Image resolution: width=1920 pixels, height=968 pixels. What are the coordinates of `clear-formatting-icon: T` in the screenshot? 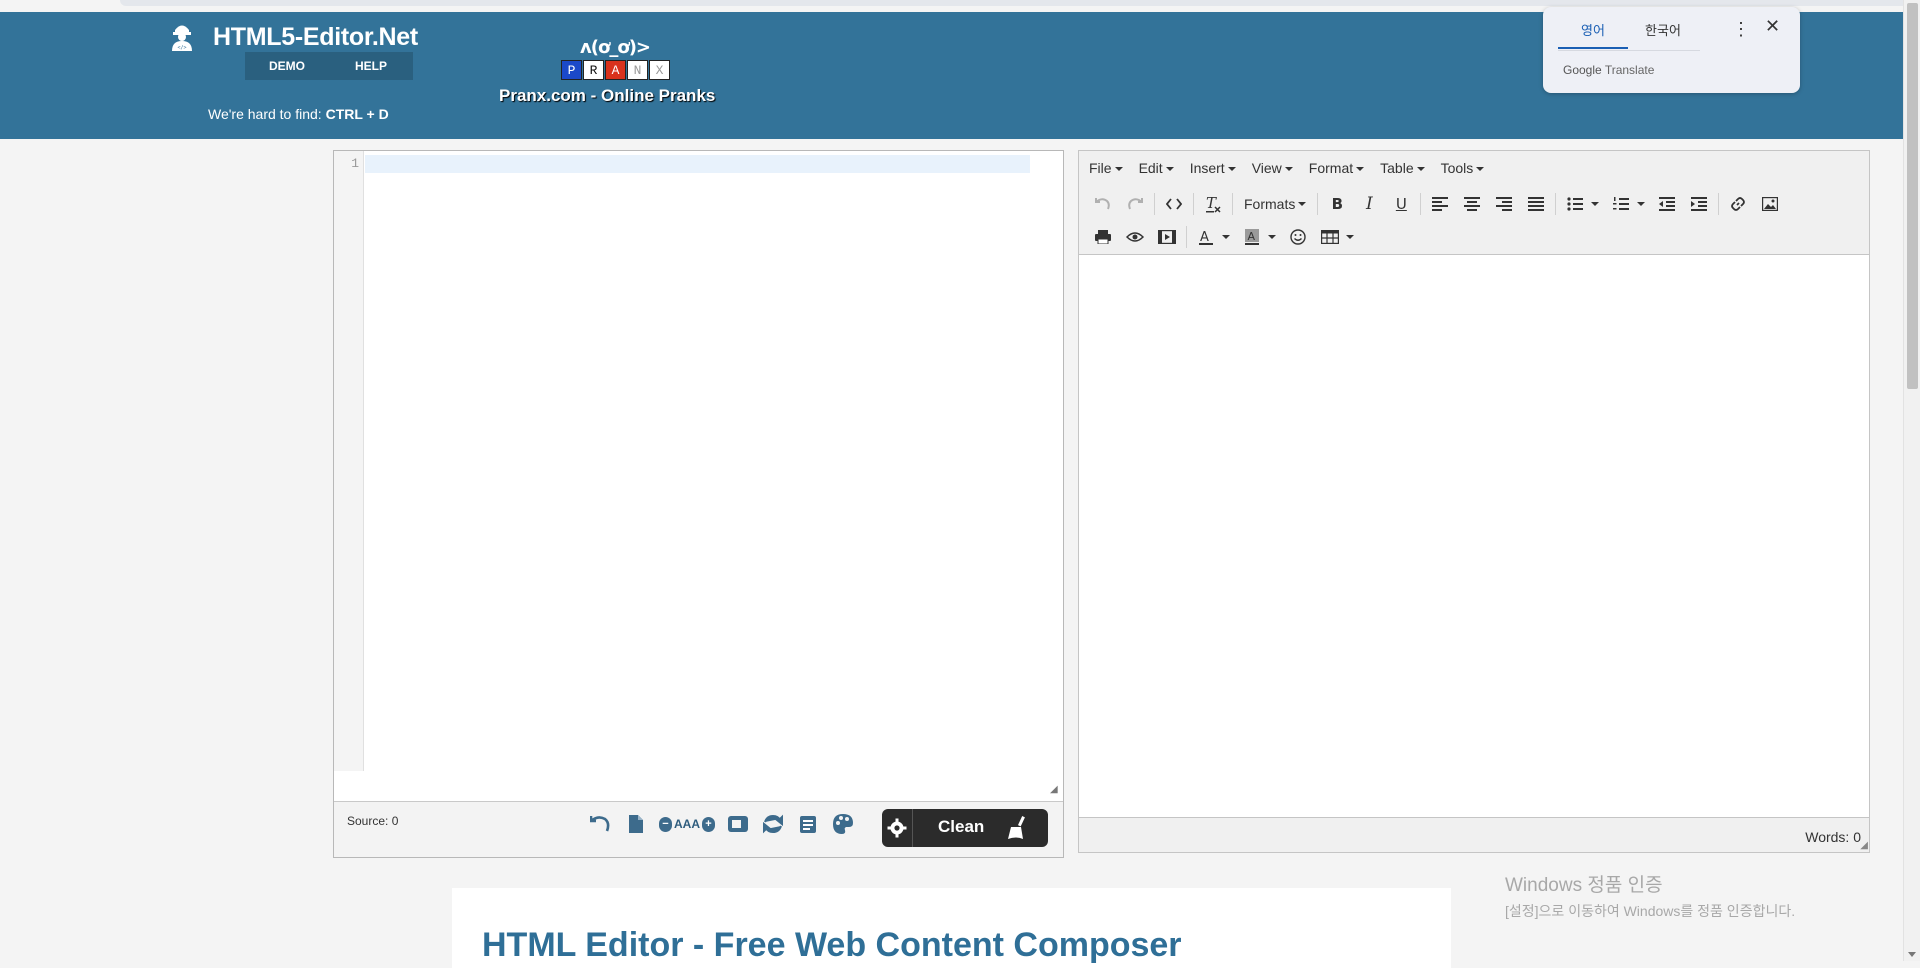 It's located at (1213, 204).